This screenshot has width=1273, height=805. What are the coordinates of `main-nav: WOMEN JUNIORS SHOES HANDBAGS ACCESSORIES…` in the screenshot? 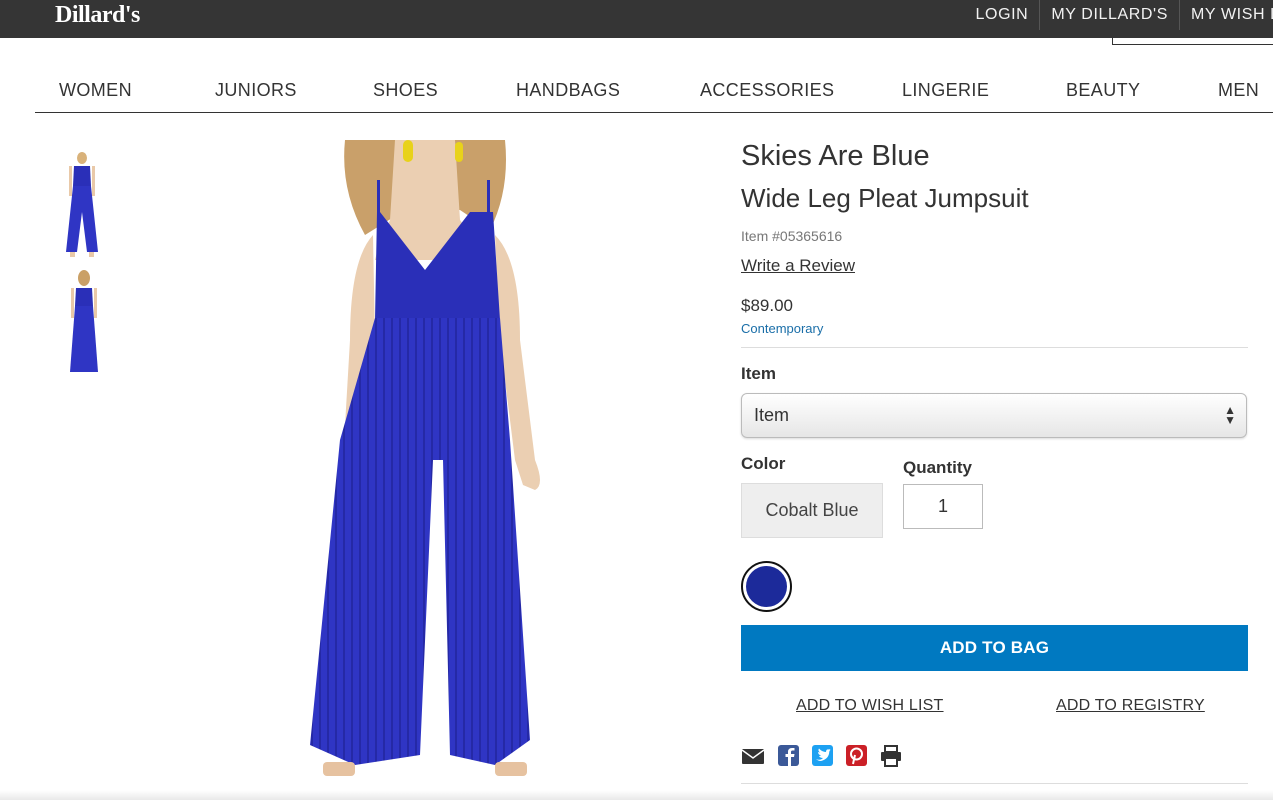 It's located at (654, 93).